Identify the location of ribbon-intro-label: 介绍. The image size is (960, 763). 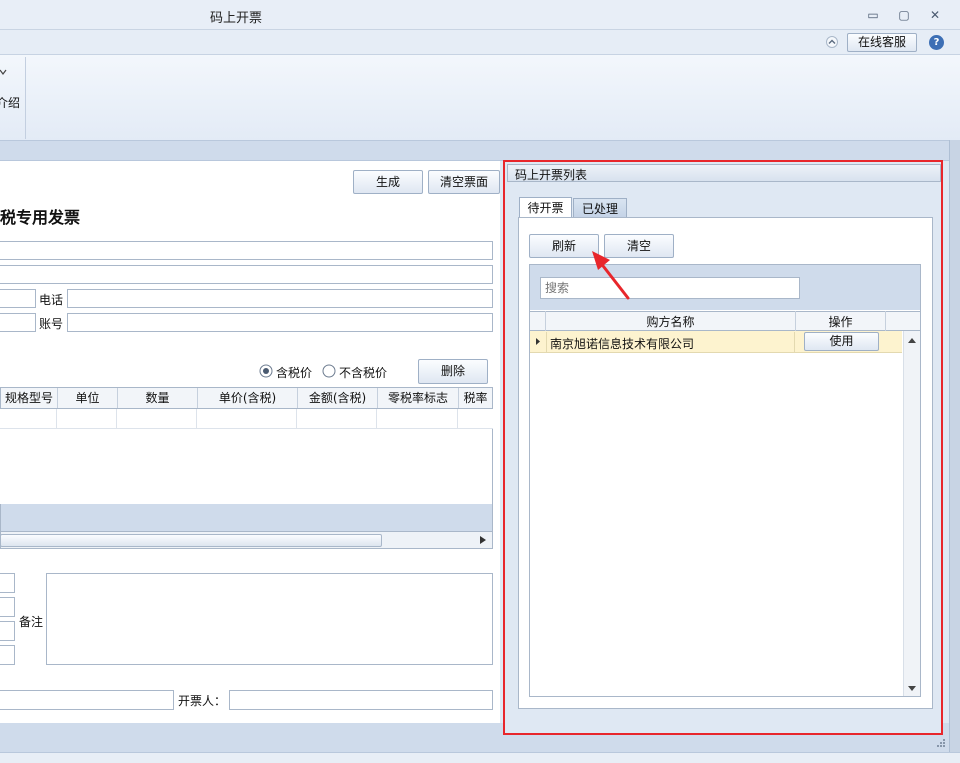
(10, 102).